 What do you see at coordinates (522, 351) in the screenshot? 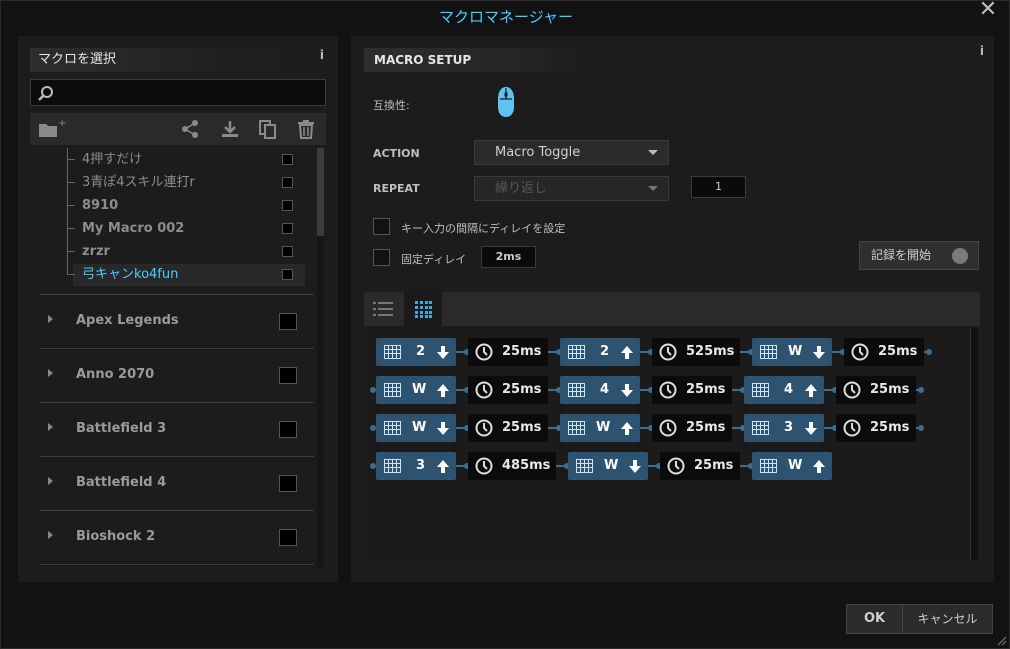
I see `delay-label: 25ms` at bounding box center [522, 351].